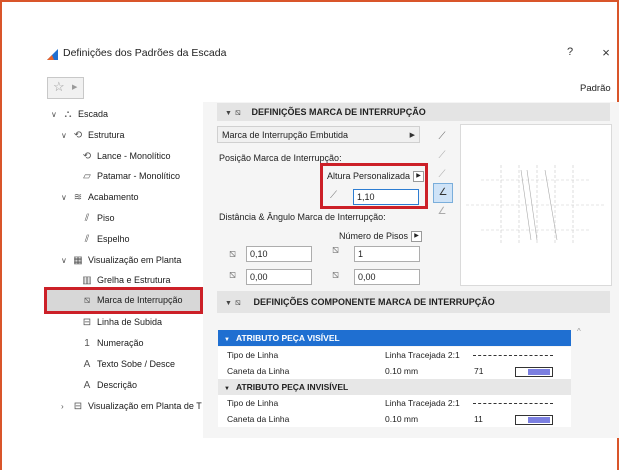  I want to click on break-style-5-icon: ∠, so click(442, 212).